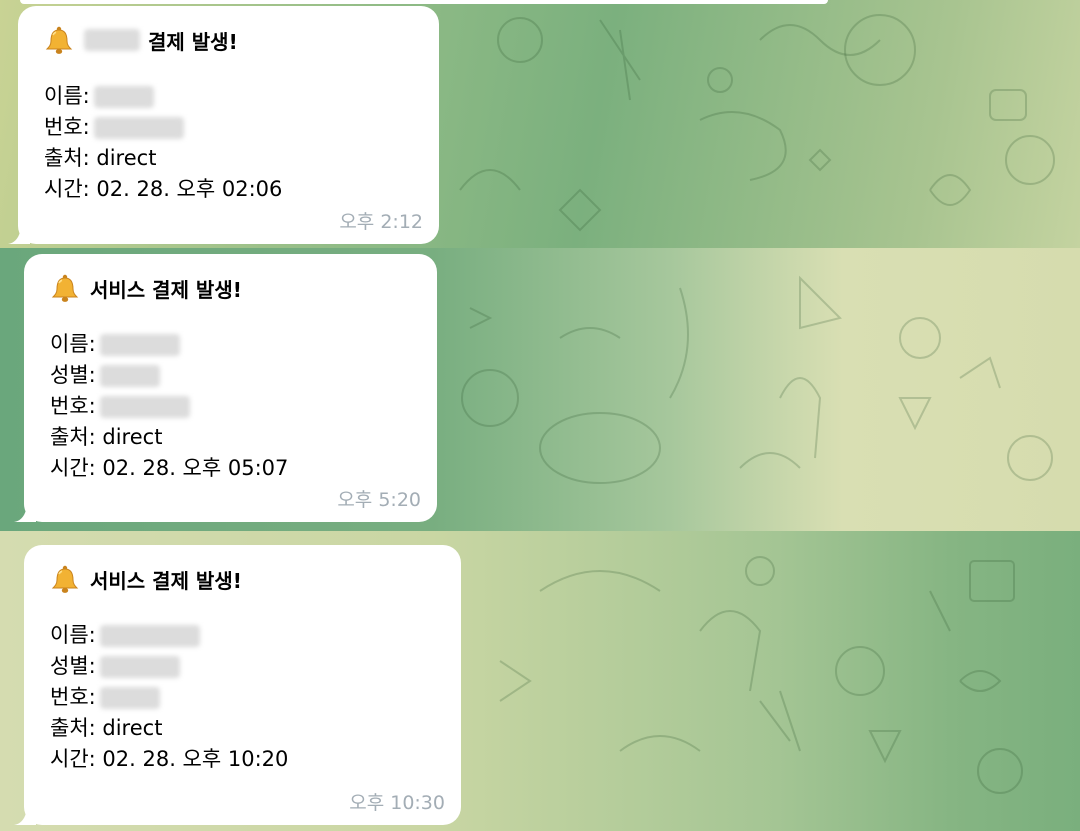  I want to click on previous-message-bubble-edge, so click(424, 2).